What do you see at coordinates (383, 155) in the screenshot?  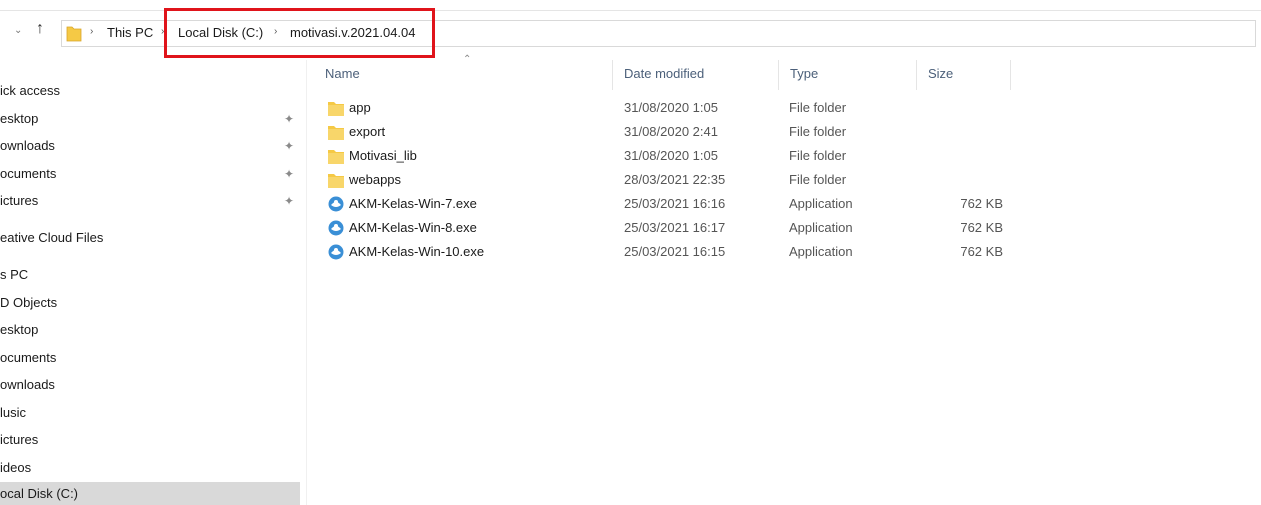 I see `file-name: Motivasi_lib` at bounding box center [383, 155].